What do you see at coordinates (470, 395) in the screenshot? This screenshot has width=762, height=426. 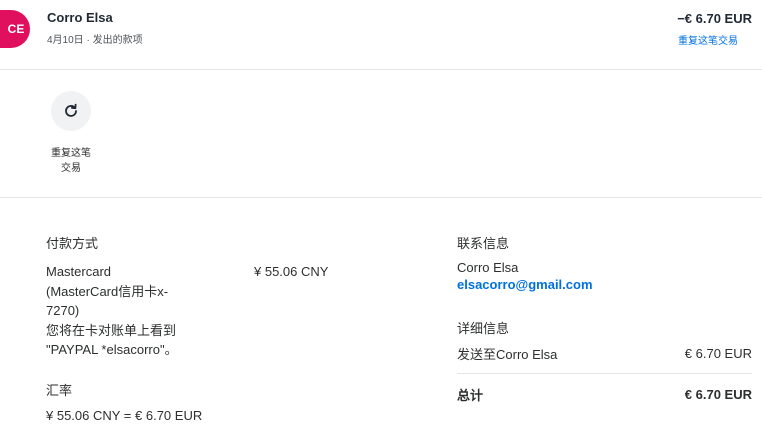 I see `total-label: 总计` at bounding box center [470, 395].